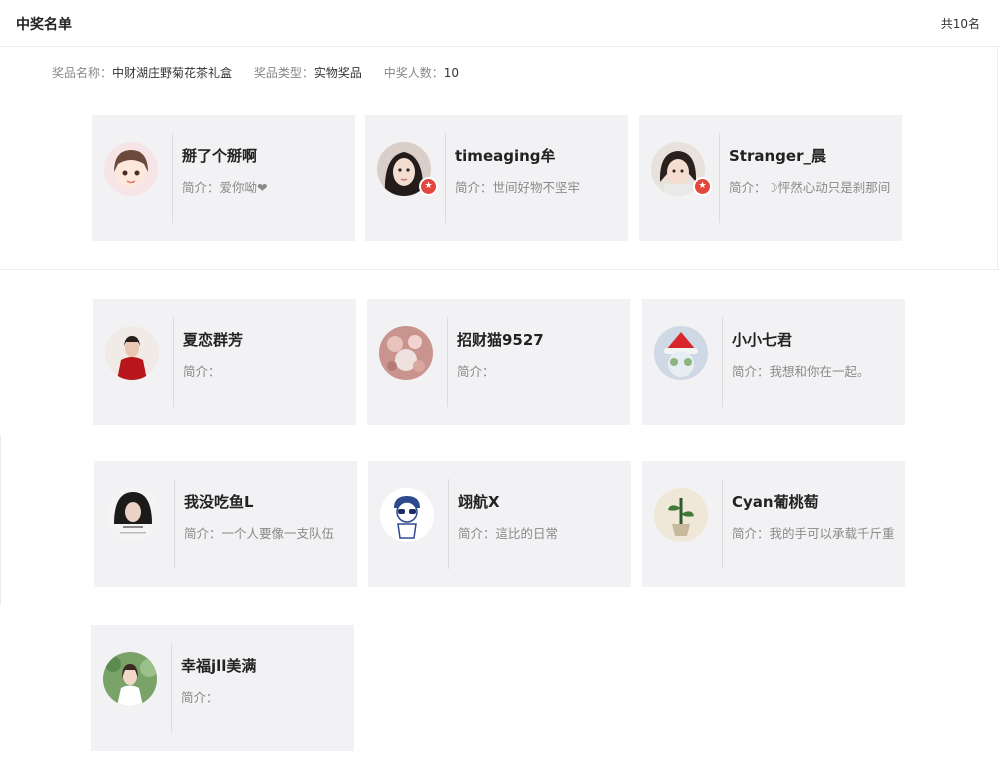 The height and width of the screenshot is (763, 1000). What do you see at coordinates (810, 187) in the screenshot?
I see `winner-intro: 简介：☽怦然心动只是刹那间` at bounding box center [810, 187].